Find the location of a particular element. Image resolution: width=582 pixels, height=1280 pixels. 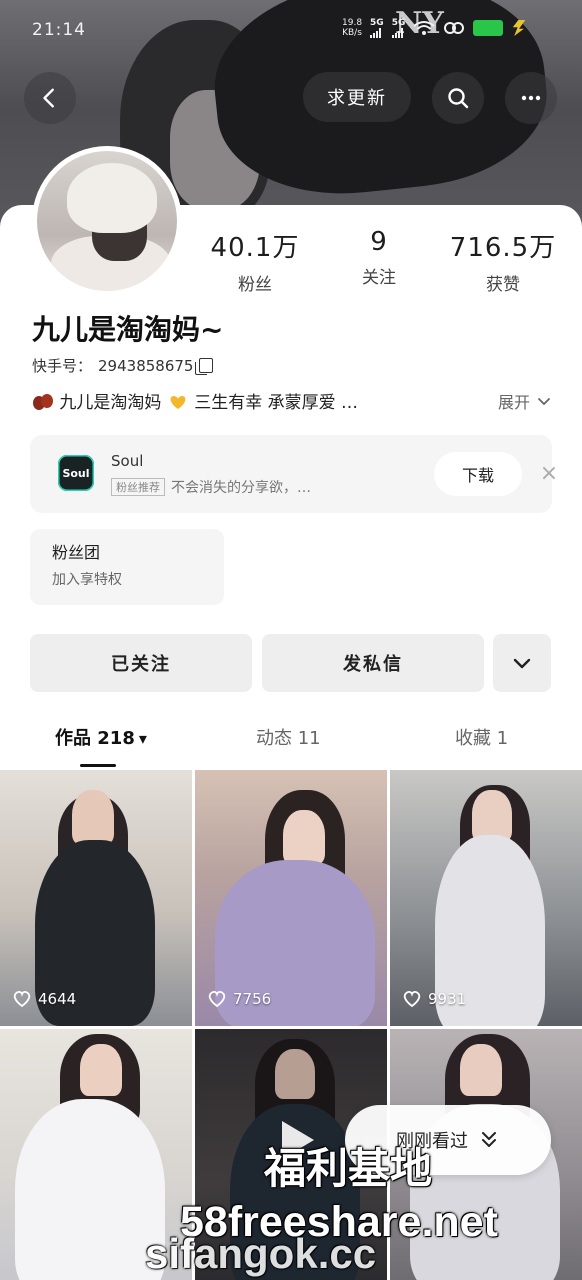

avatar-photo is located at coordinates (107, 221).